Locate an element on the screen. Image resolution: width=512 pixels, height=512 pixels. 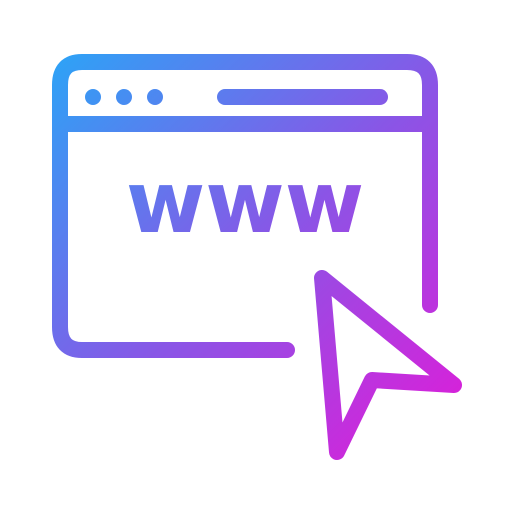
url-text: www is located at coordinates (245, 203).